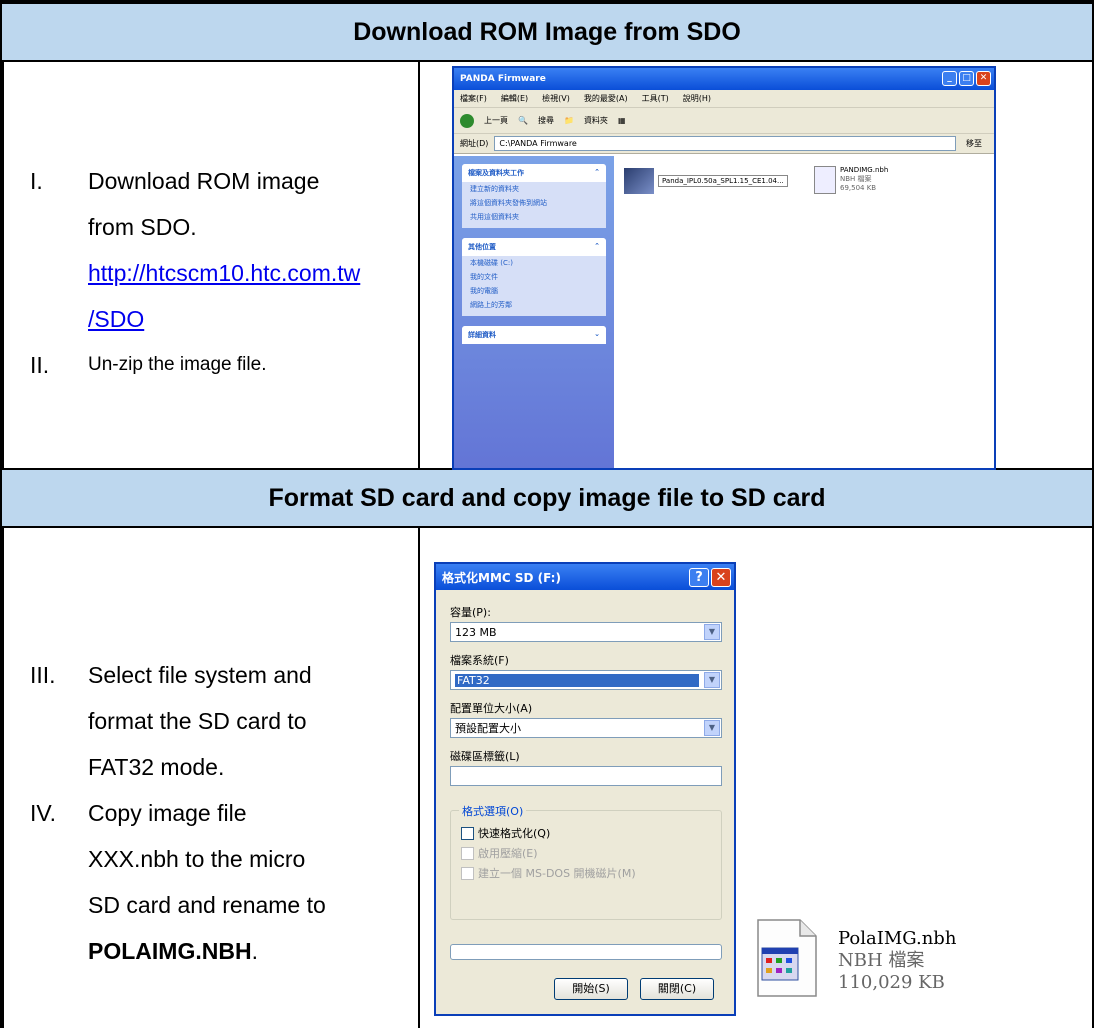  What do you see at coordinates (534, 173) in the screenshot?
I see `panel-header: 檔案及資料夾工作 ⌃` at bounding box center [534, 173].